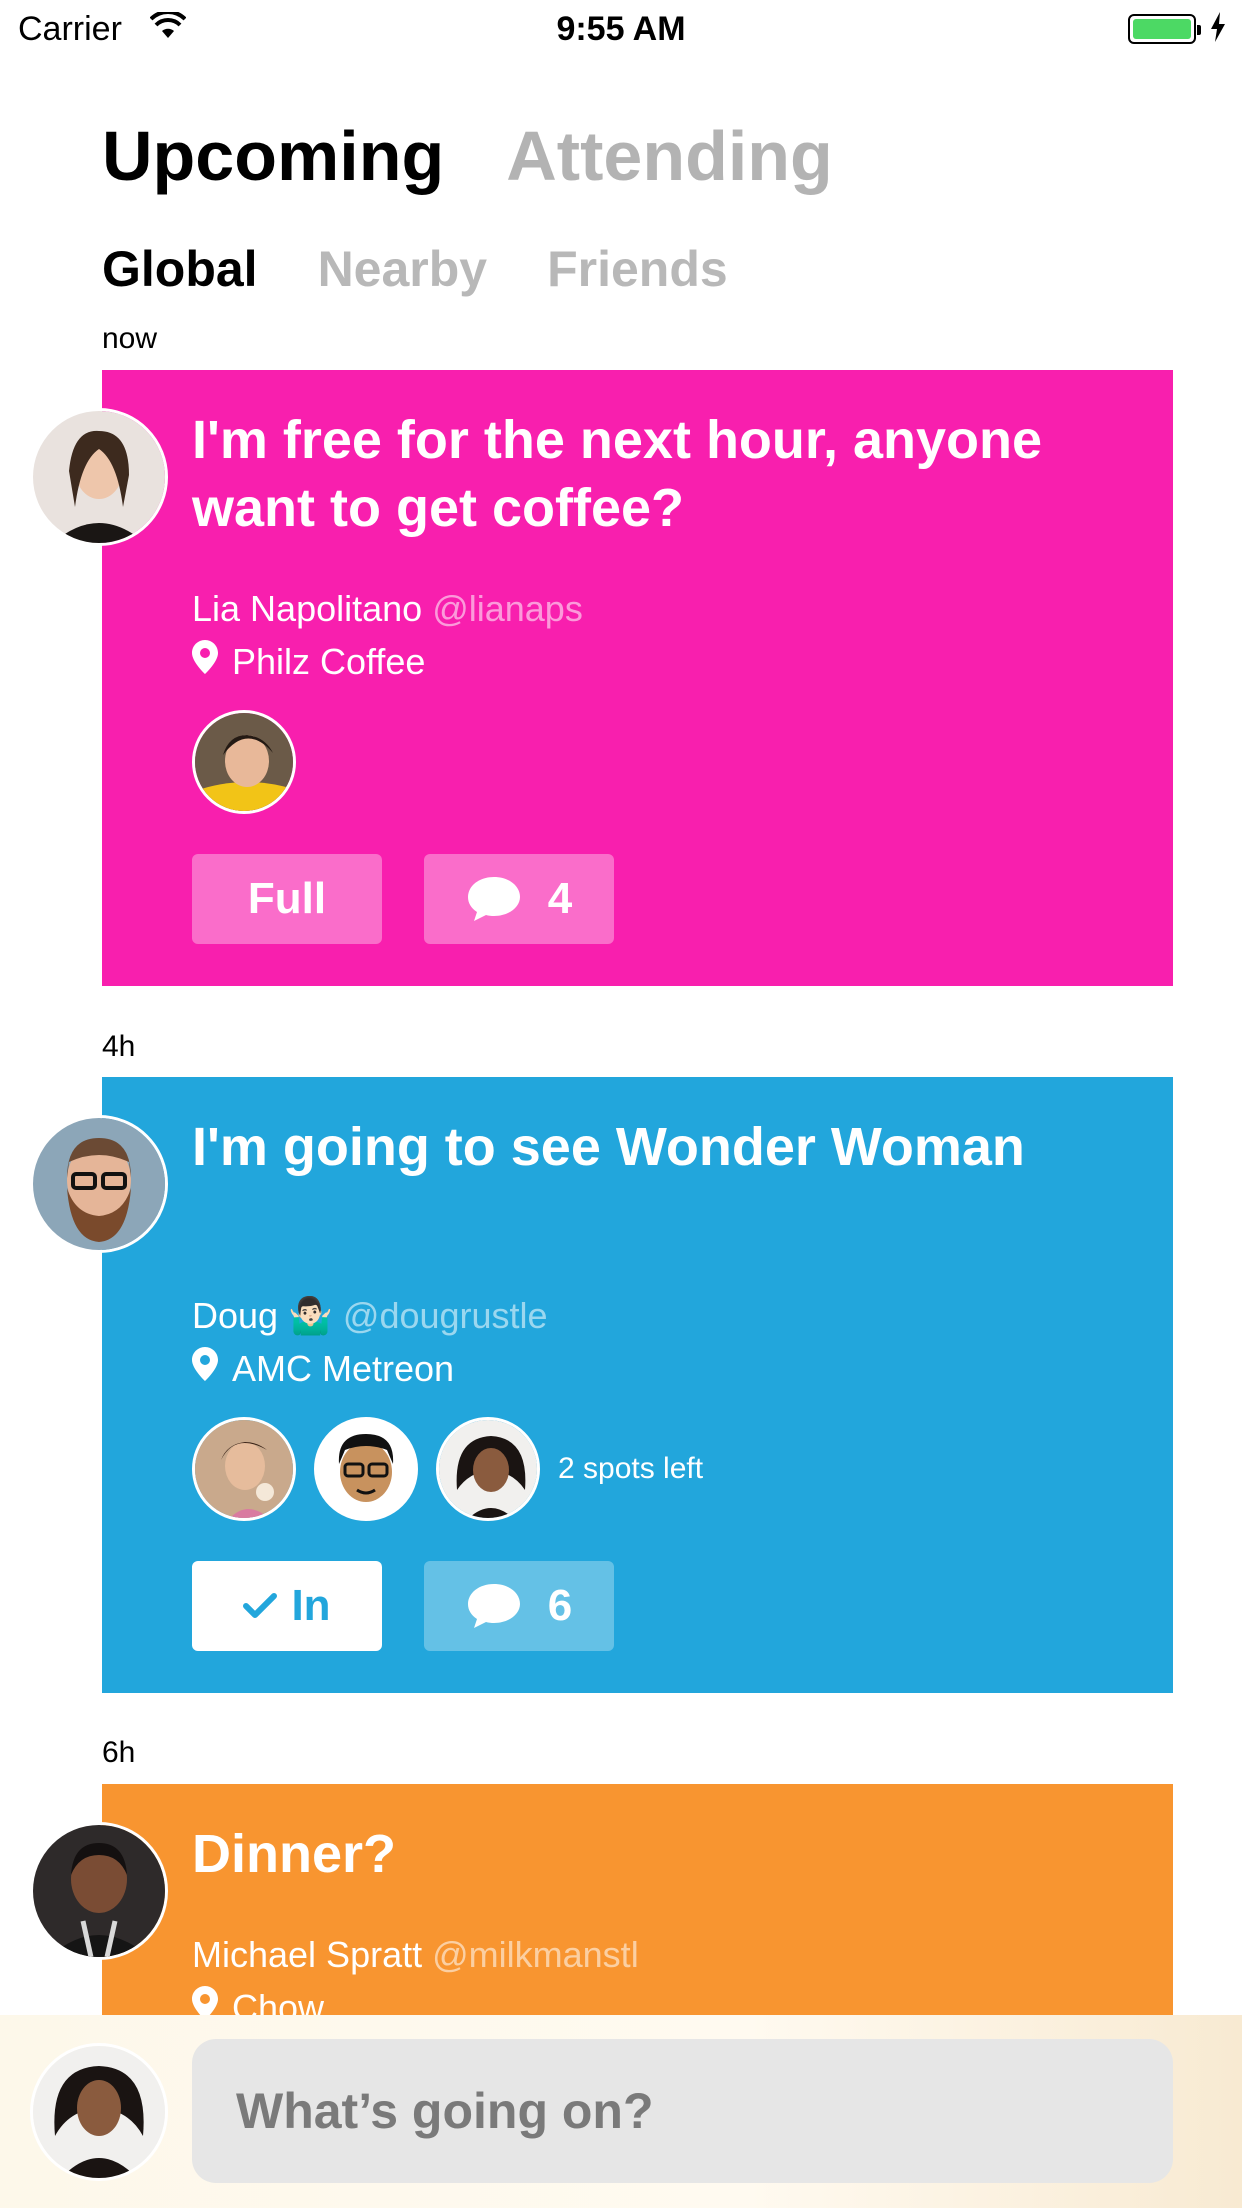  I want to click on author-handle: @milkmanstl, so click(535, 1954).